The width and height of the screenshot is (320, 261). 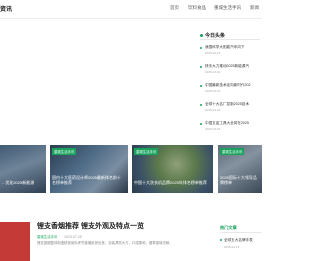 I want to click on article-excerpt: 锂支香烟整体制造精良用料考究卷烟纸张优良，包装漂亮大方，口感柔和，烟草香味浓郁。, so click(x=105, y=243).